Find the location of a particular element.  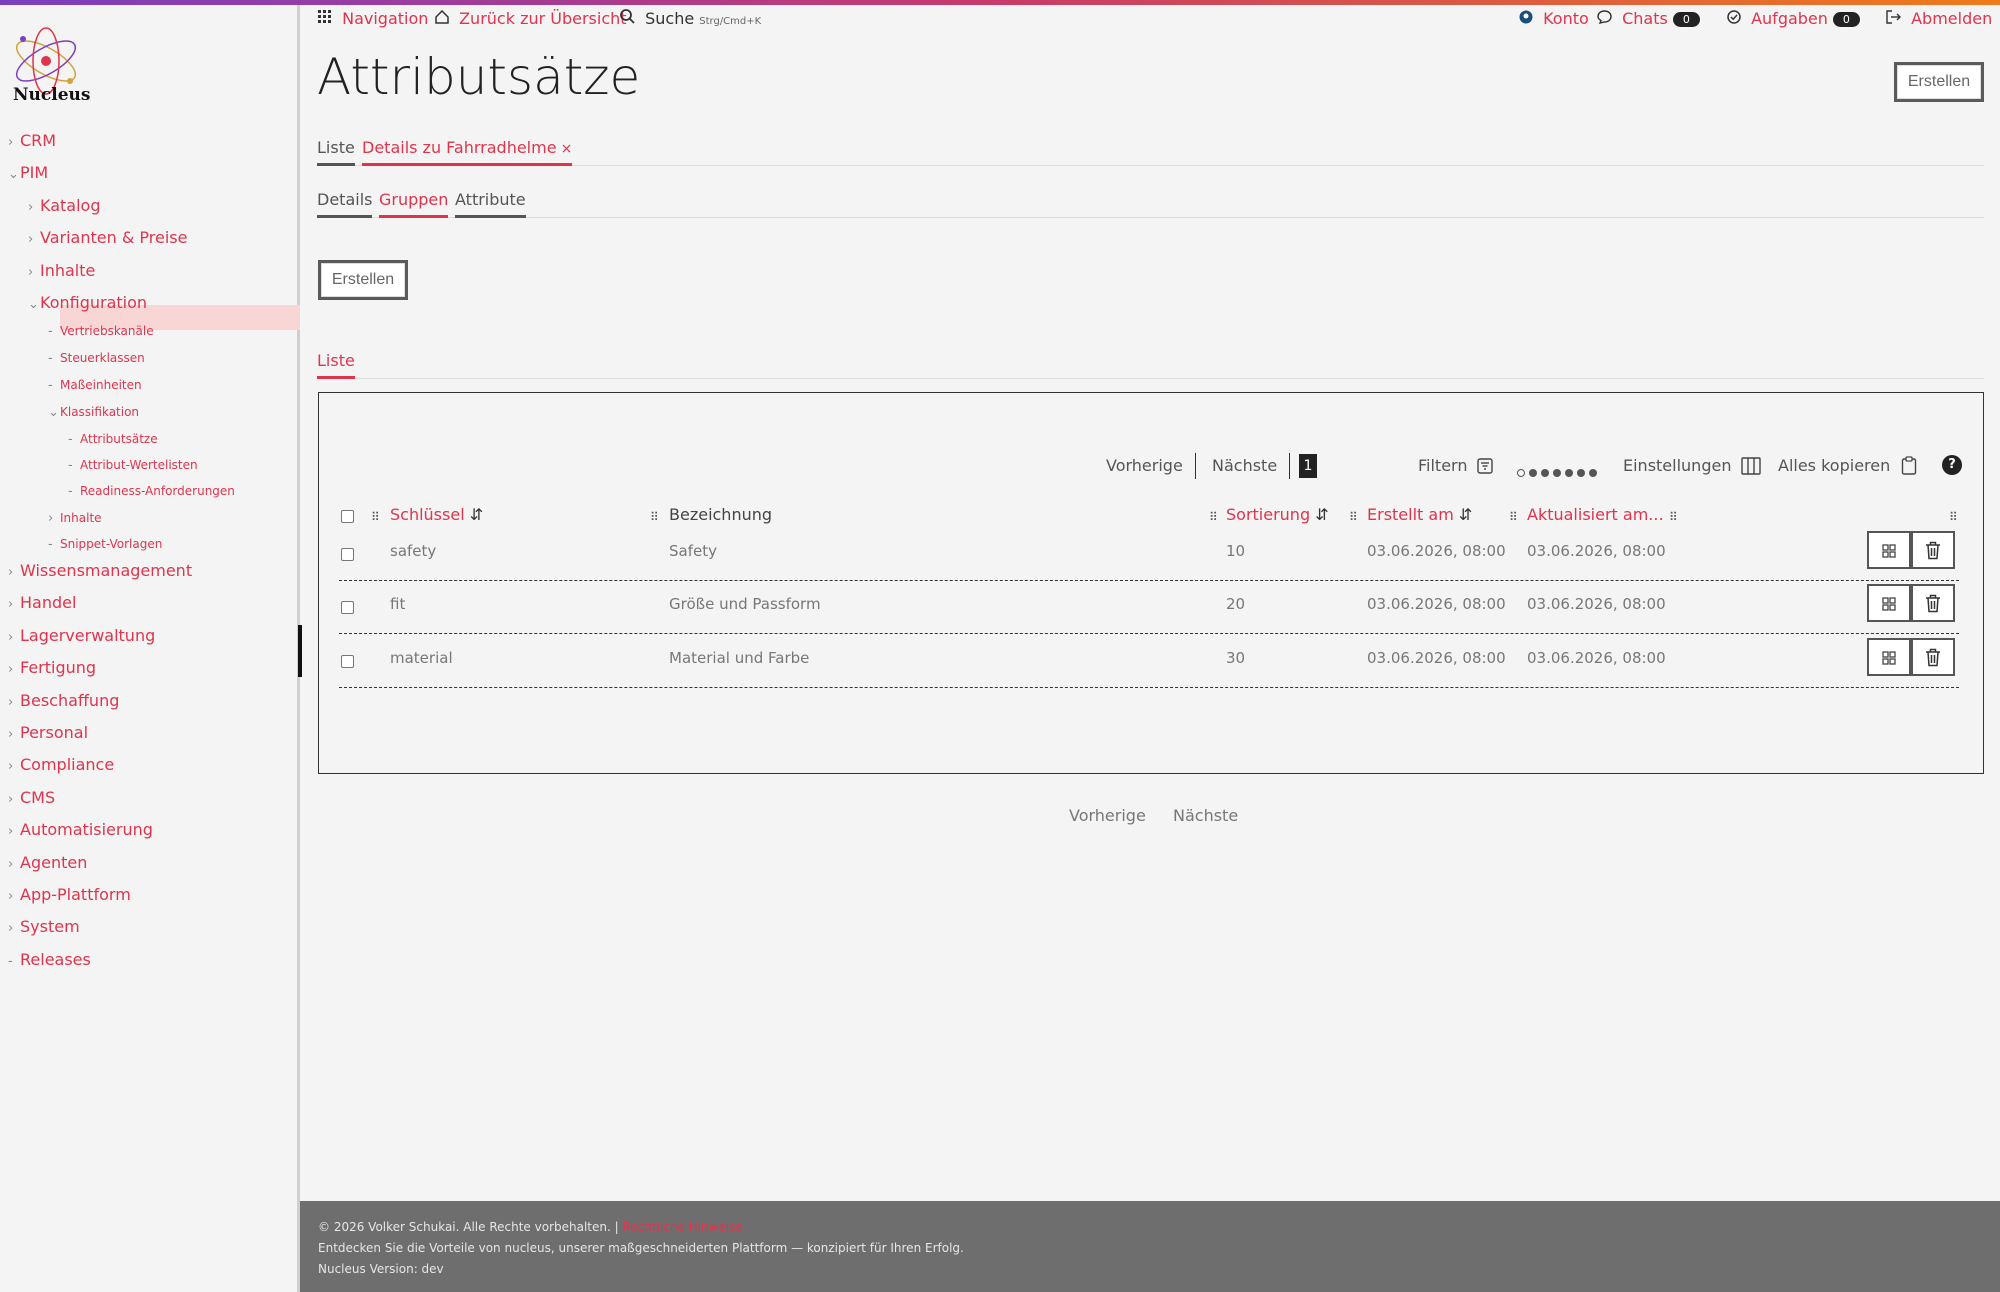

tasks-count-badge: 0 is located at coordinates (1846, 19).